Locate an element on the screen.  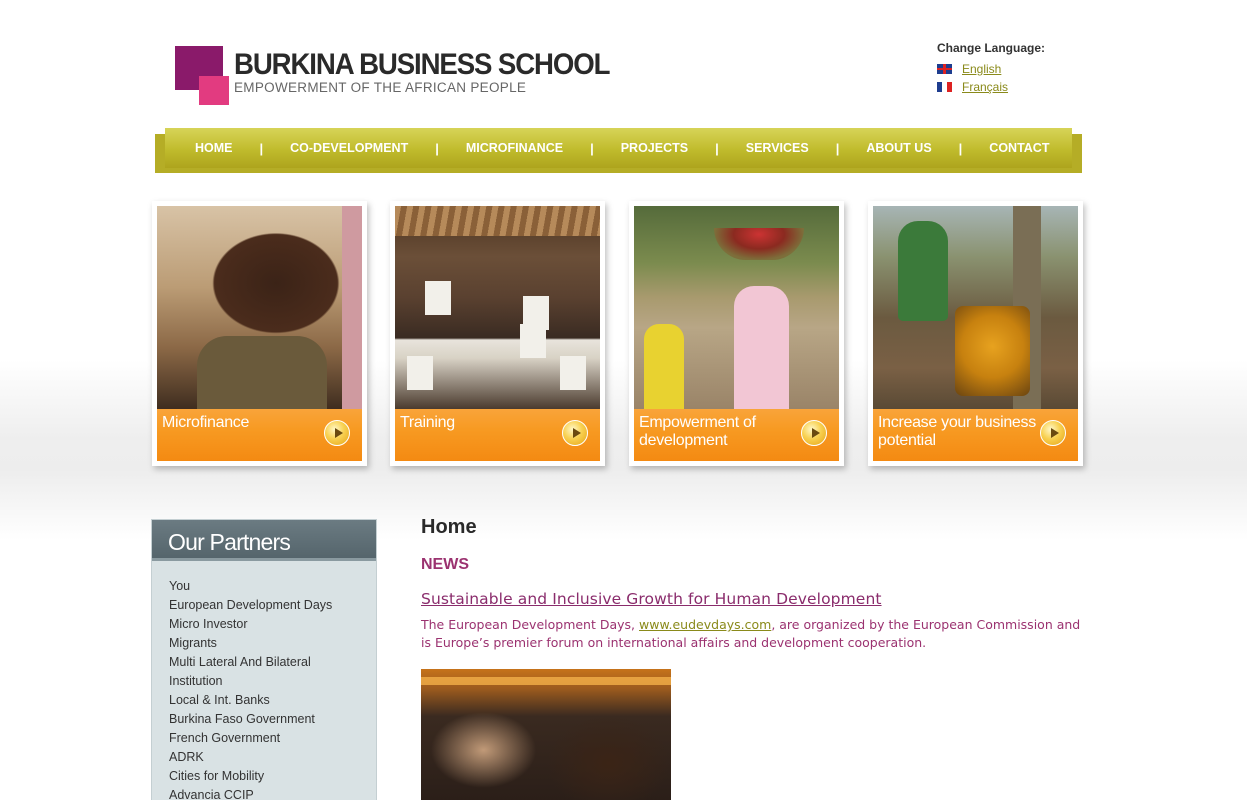
partner-item: ADRK is located at coordinates (272, 757).